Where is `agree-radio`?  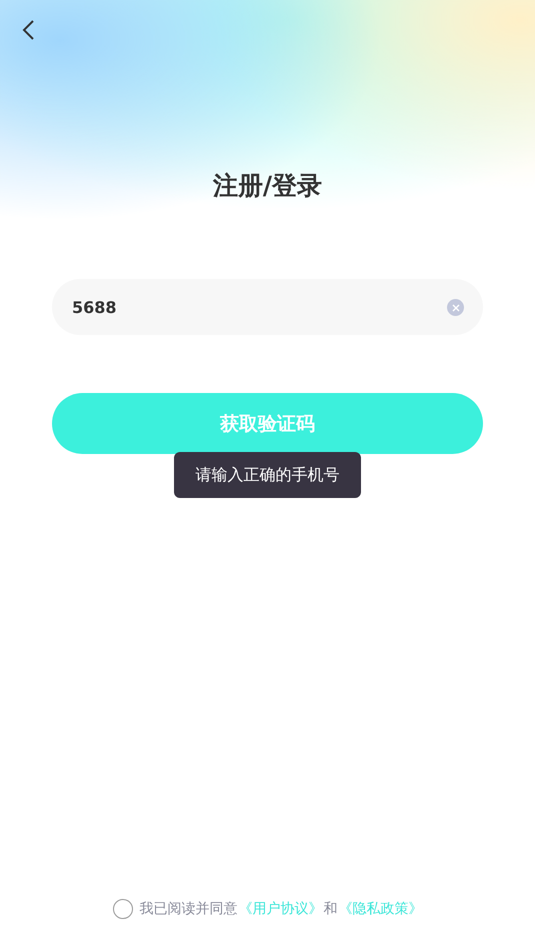 agree-radio is located at coordinates (122, 909).